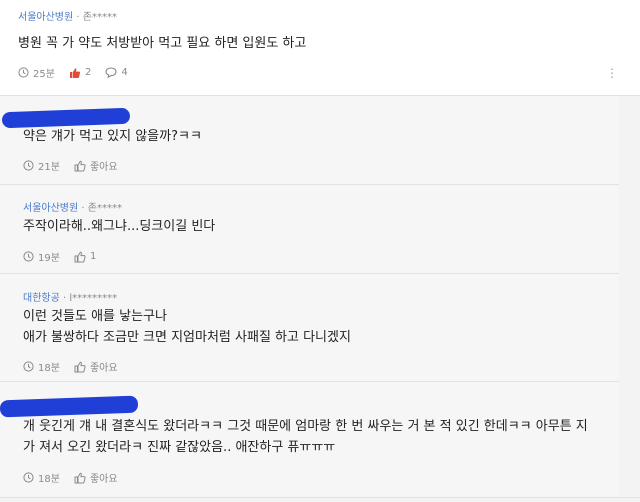 This screenshot has height=502, width=640. What do you see at coordinates (44, 74) in the screenshot?
I see `time-label: 25분` at bounding box center [44, 74].